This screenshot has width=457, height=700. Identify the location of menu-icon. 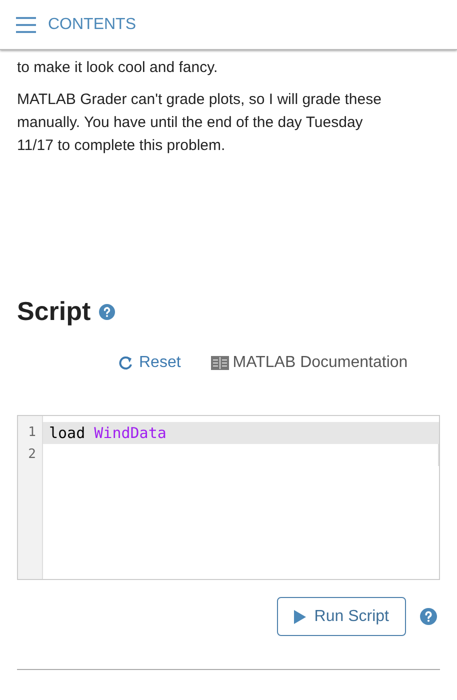
(26, 24).